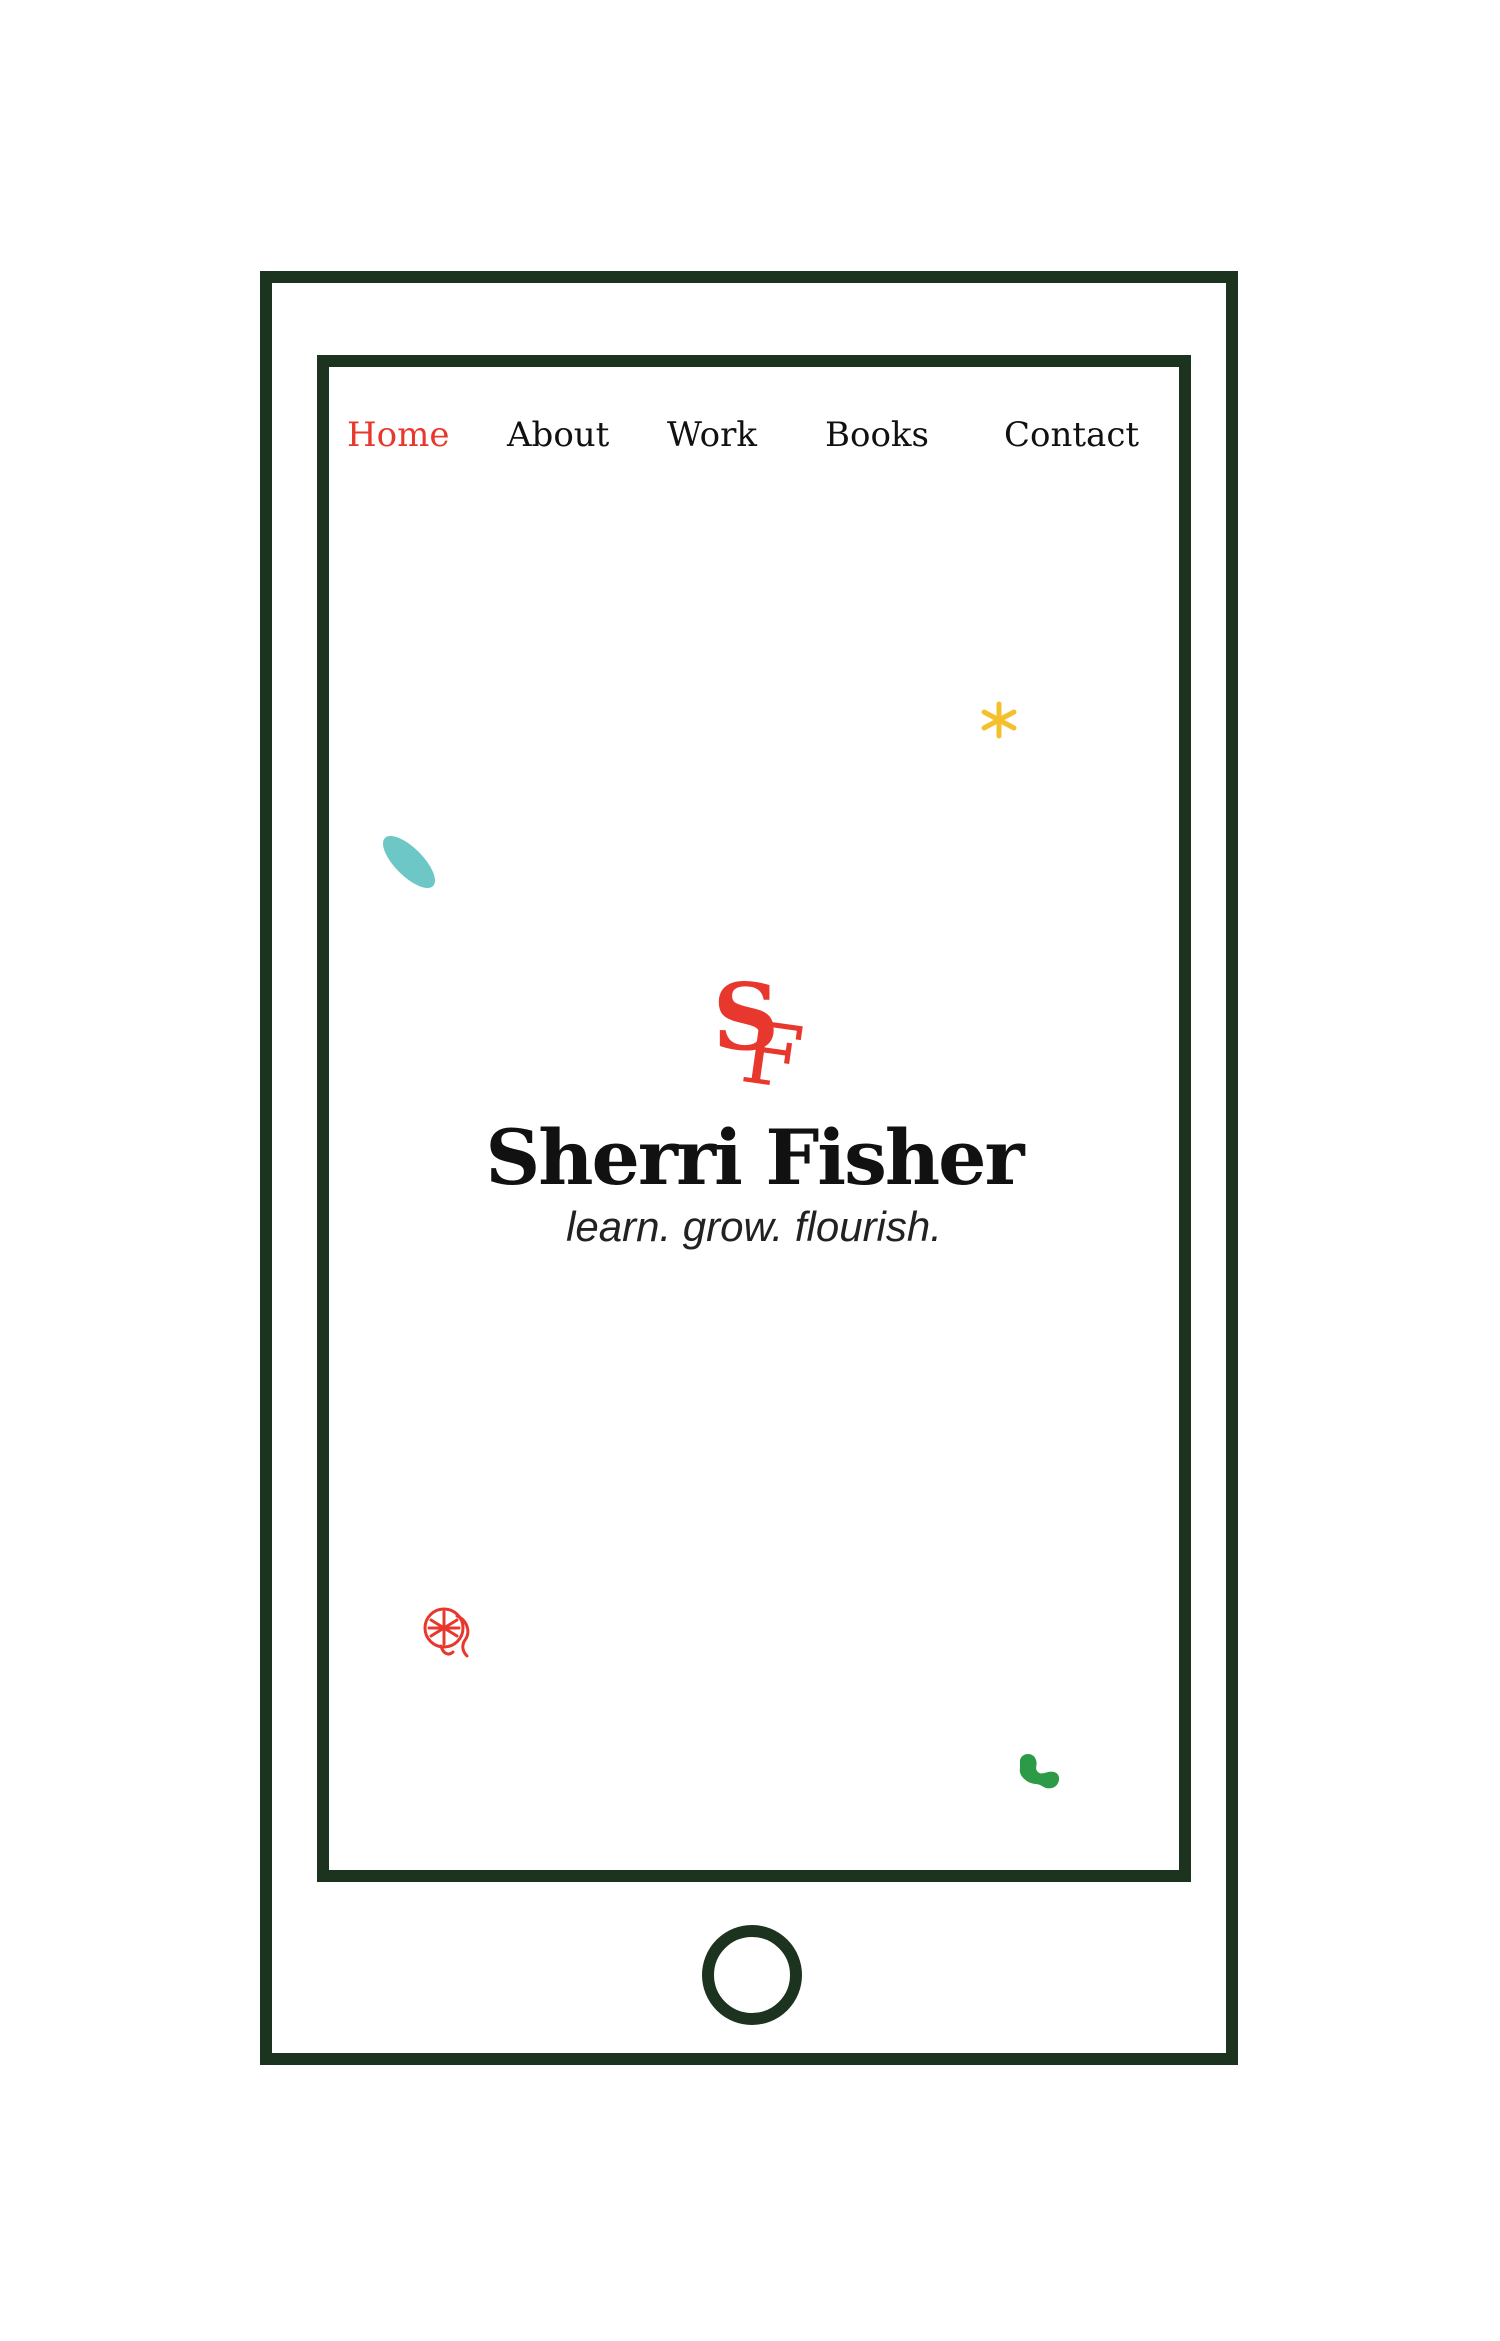 The width and height of the screenshot is (1500, 2341). What do you see at coordinates (754, 1157) in the screenshot?
I see `site-name: Sherri Fisher` at bounding box center [754, 1157].